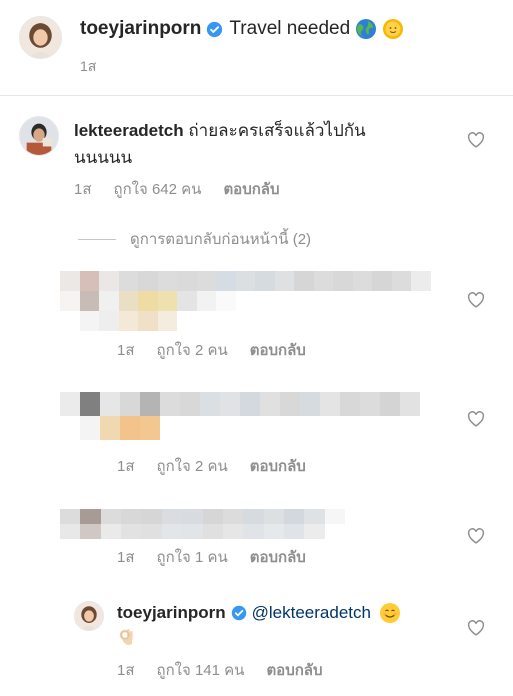 The width and height of the screenshot is (513, 696). What do you see at coordinates (277, 130) in the screenshot?
I see `comment-text-line1: ถ่ายละครเสร็จแล้วไปกัน` at bounding box center [277, 130].